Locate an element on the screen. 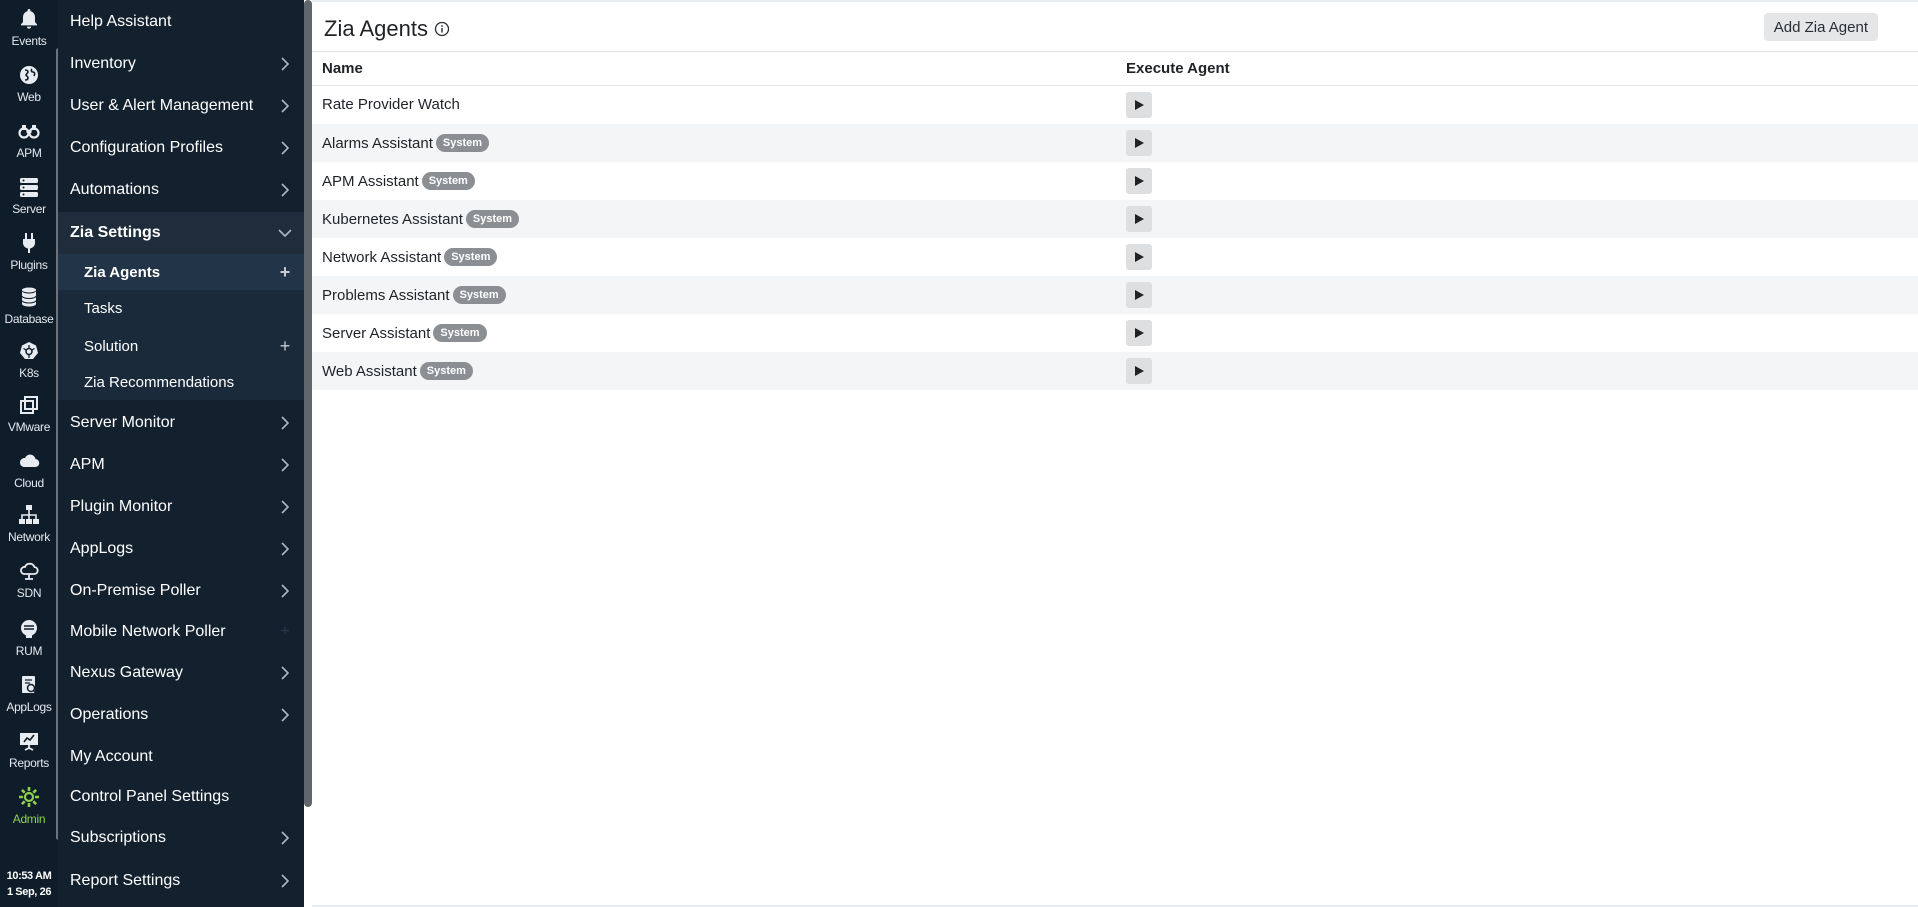  menu-item-label: Server Monitor is located at coordinates (122, 422).